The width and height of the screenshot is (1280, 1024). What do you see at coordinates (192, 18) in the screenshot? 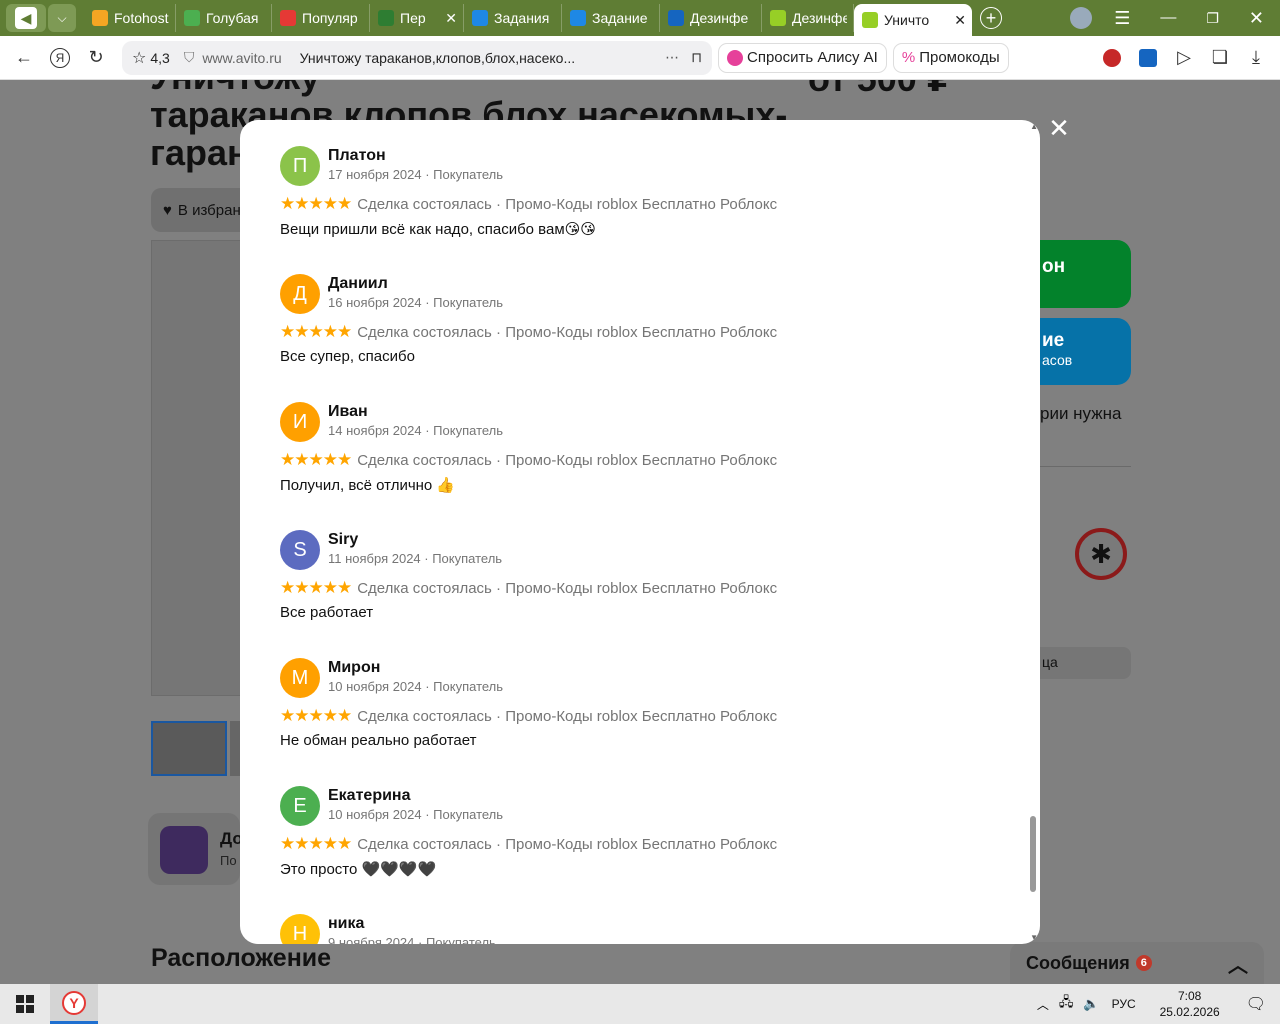
I see `hd-favicon-icon` at bounding box center [192, 18].